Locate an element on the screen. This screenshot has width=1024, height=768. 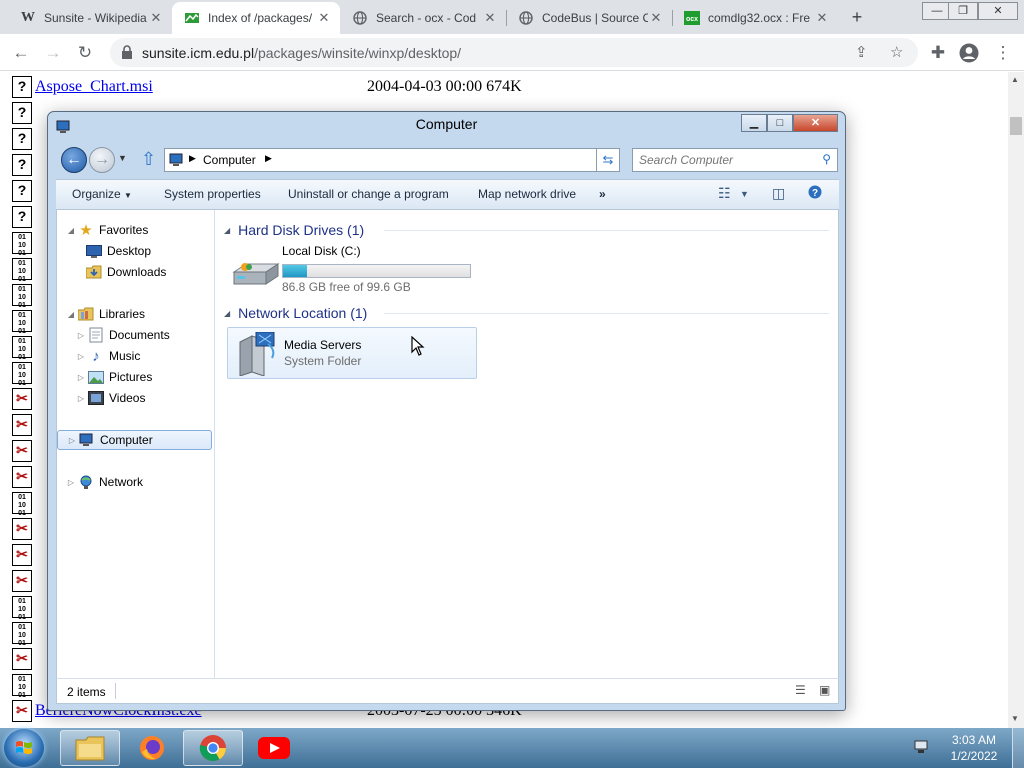
nav-item-desktop: Desktop is located at coordinates (118, 251).